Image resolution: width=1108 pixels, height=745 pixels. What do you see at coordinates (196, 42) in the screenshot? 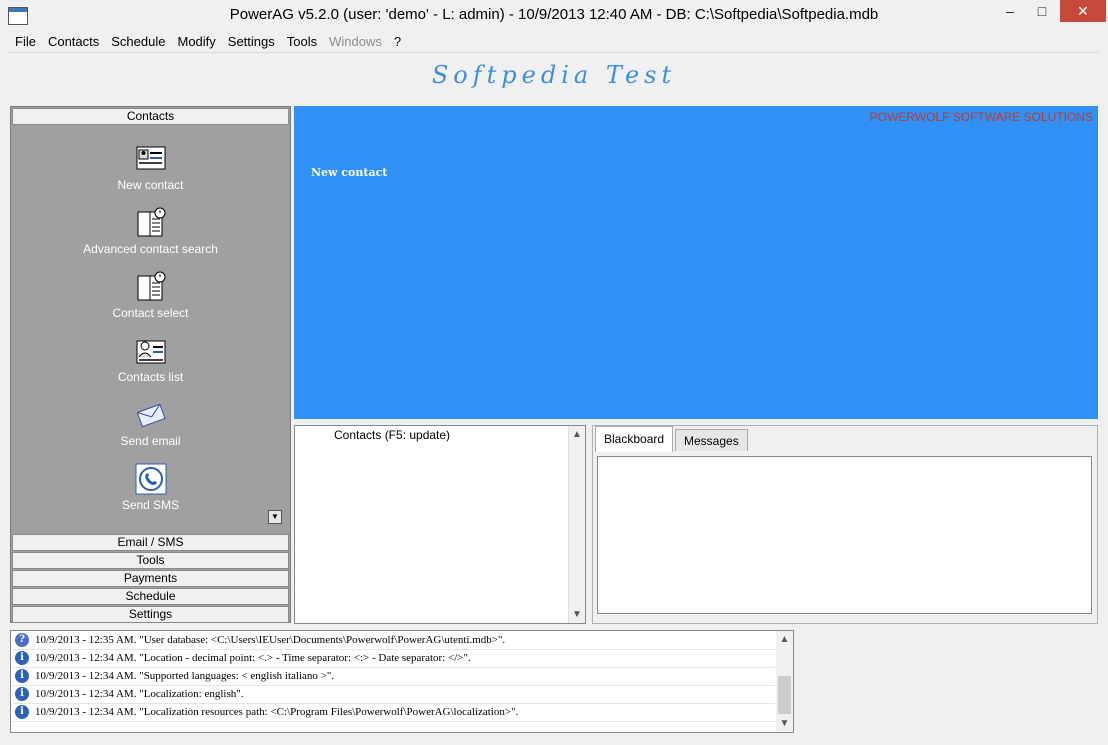
I see `menu-modify: Modify` at bounding box center [196, 42].